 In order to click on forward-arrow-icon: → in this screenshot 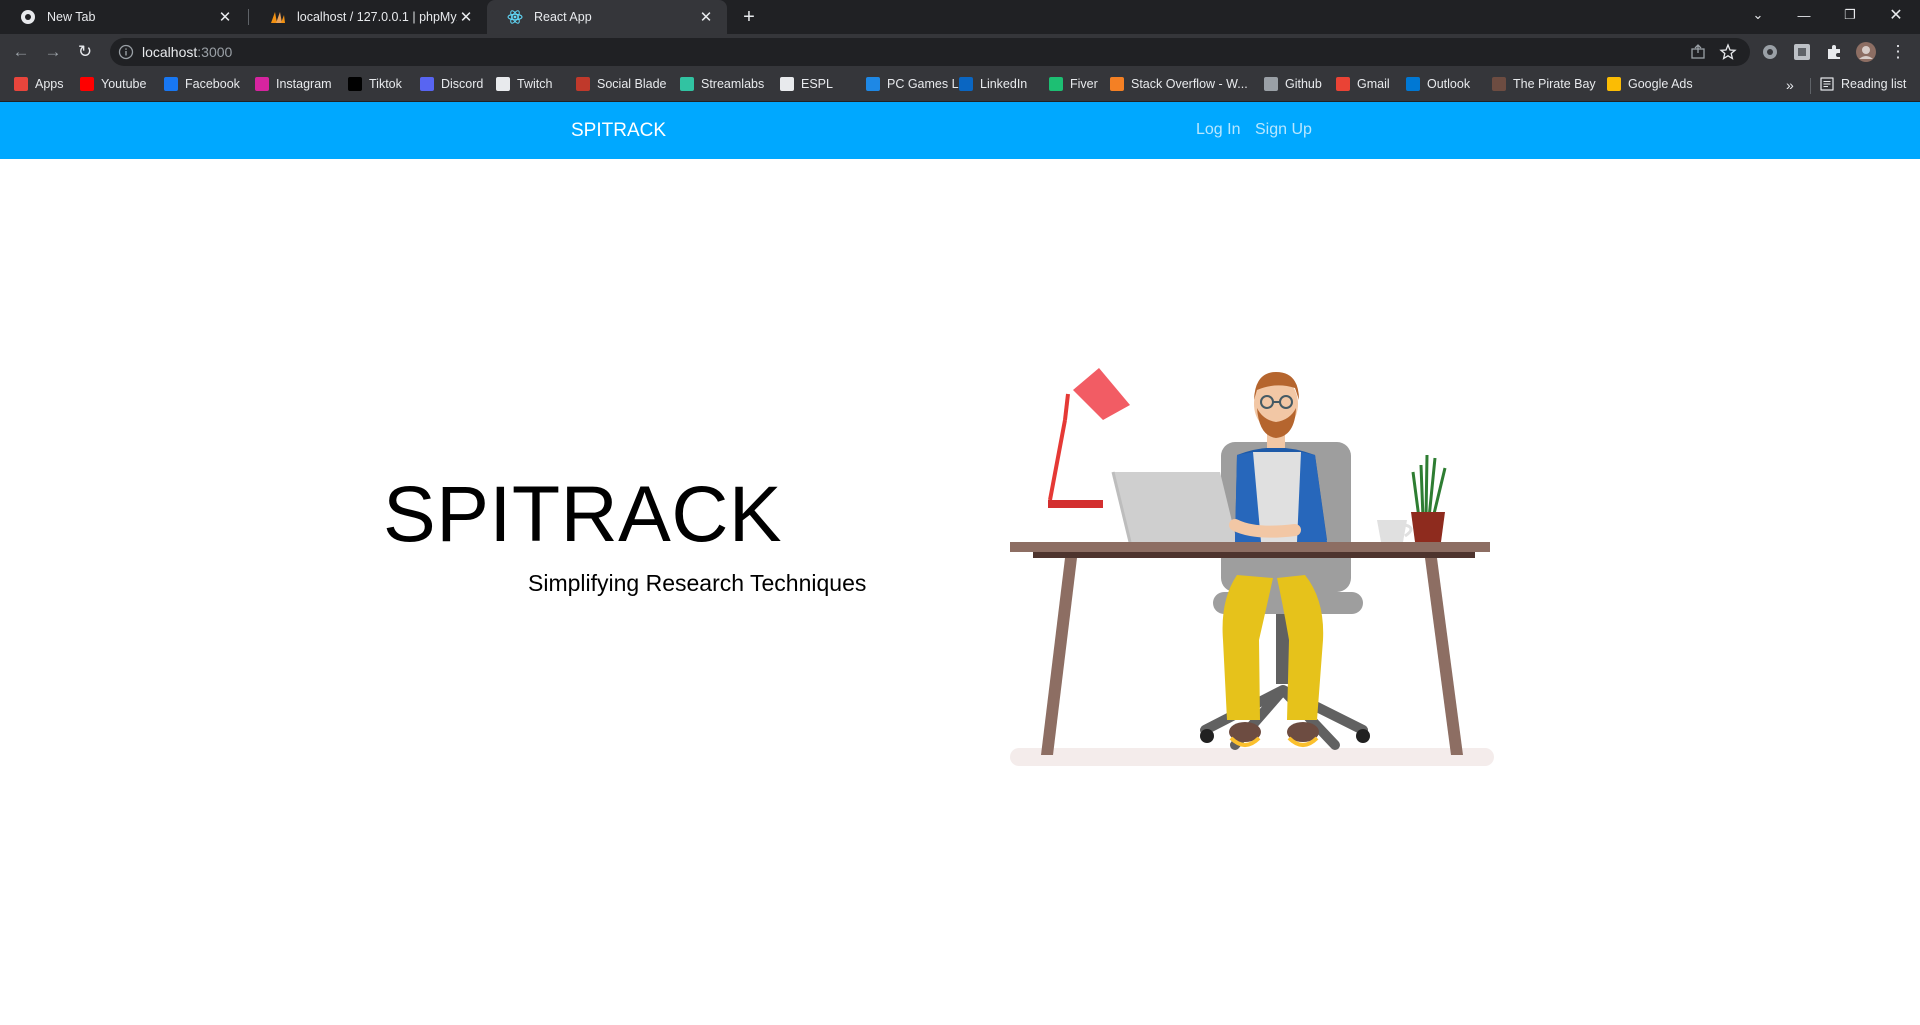, I will do `click(53, 52)`.